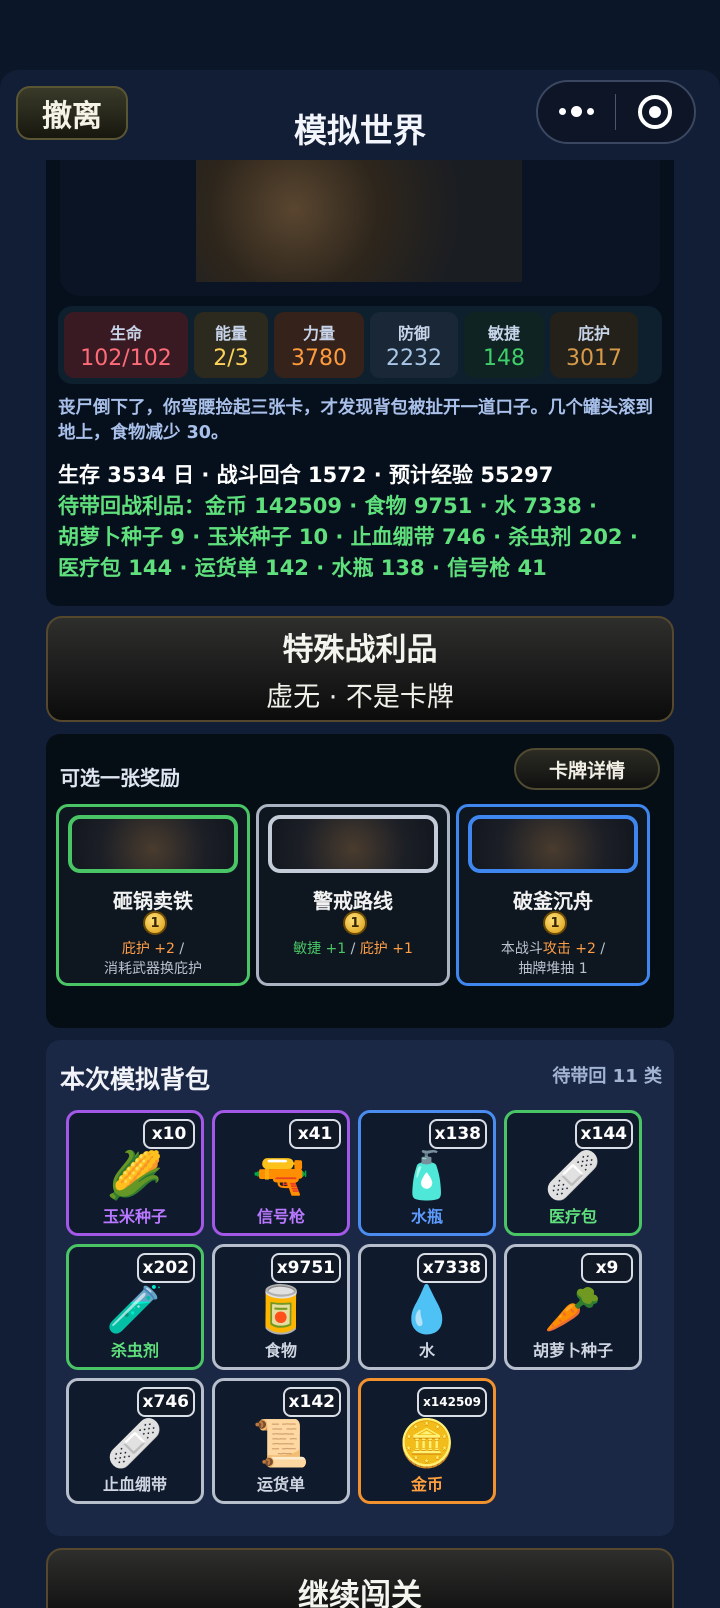 The width and height of the screenshot is (720, 1608). Describe the element at coordinates (451, 1268) in the screenshot. I see `item-quantity: x7338` at that location.